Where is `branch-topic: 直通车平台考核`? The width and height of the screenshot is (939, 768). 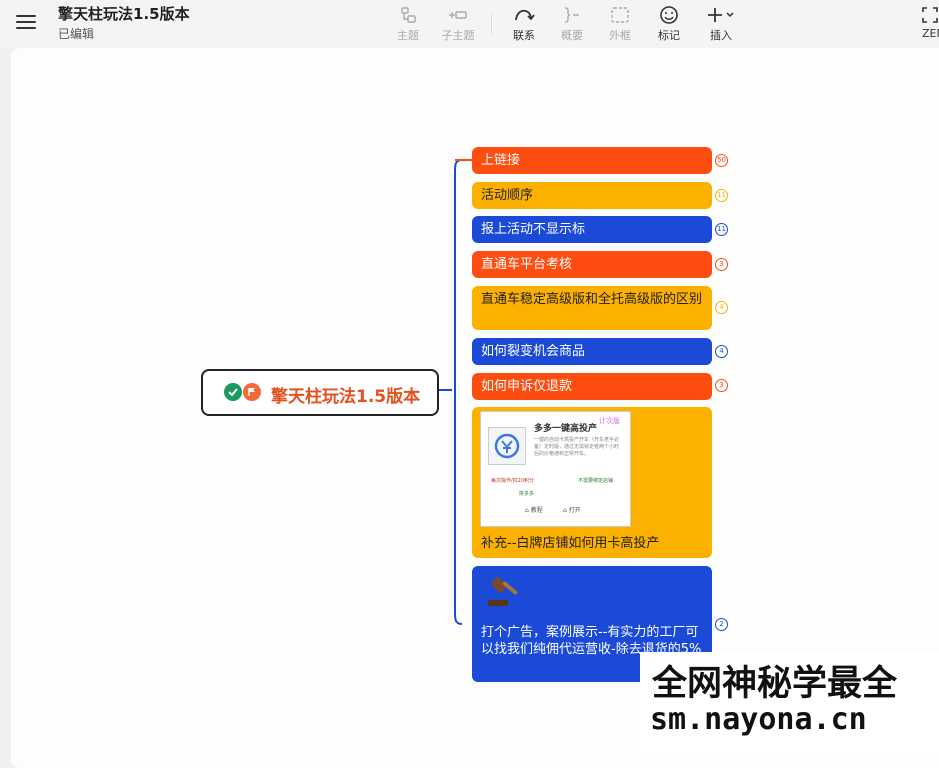
branch-topic: 直通车平台考核 is located at coordinates (592, 264).